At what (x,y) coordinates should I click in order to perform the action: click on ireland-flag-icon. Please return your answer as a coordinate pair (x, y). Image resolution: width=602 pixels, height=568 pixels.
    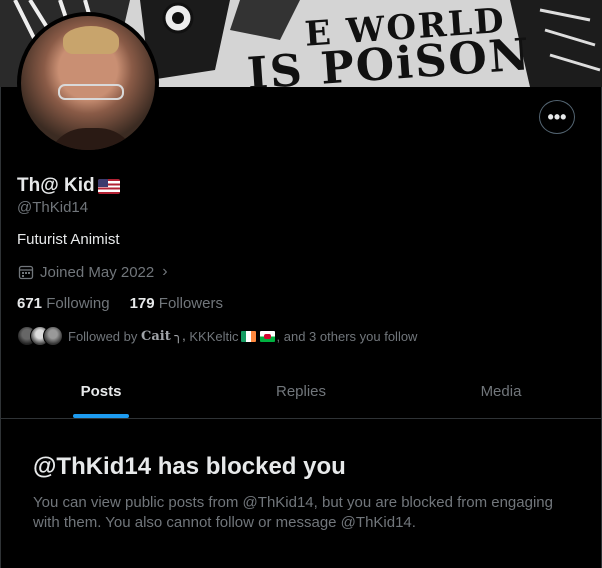
    Looking at the image, I should click on (248, 336).